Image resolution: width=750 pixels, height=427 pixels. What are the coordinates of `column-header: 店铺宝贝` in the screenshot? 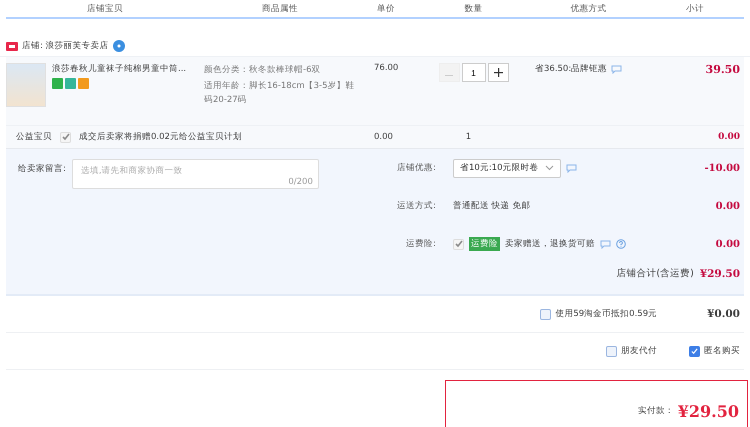 It's located at (105, 8).